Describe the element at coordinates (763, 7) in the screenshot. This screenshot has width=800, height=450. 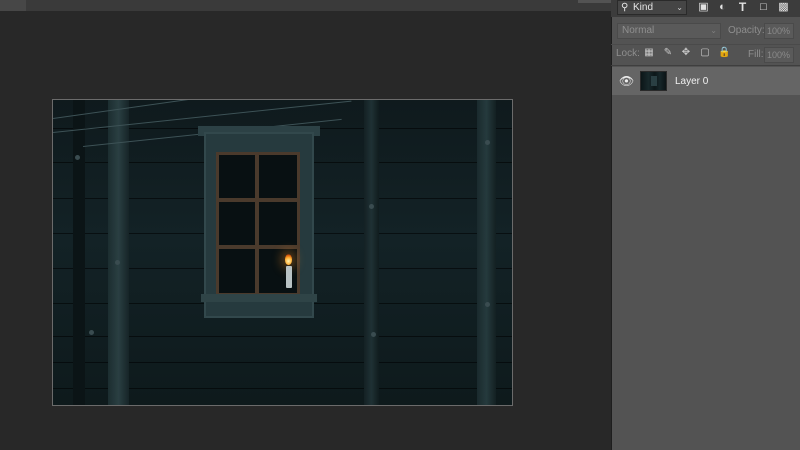
I see `shape-filter-icon: □` at that location.